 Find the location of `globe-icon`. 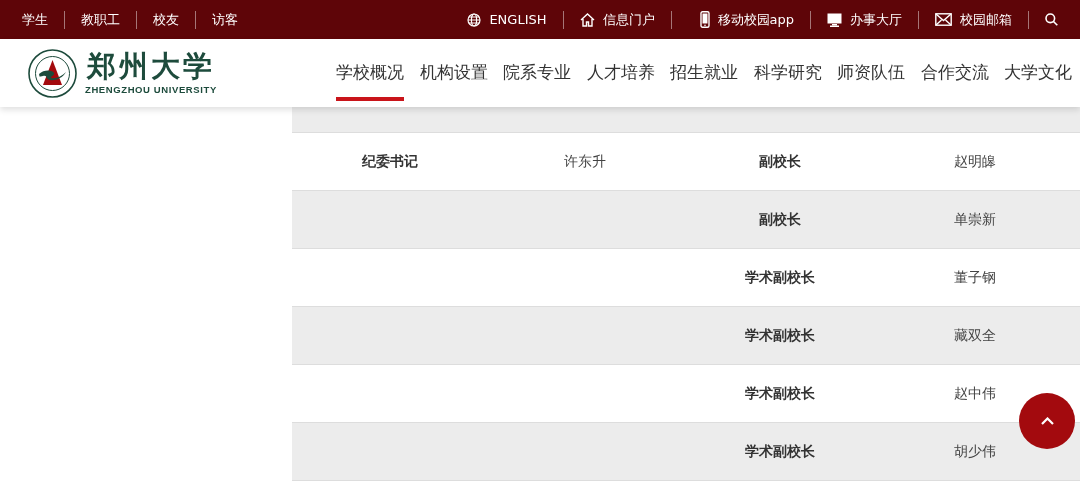

globe-icon is located at coordinates (474, 19).